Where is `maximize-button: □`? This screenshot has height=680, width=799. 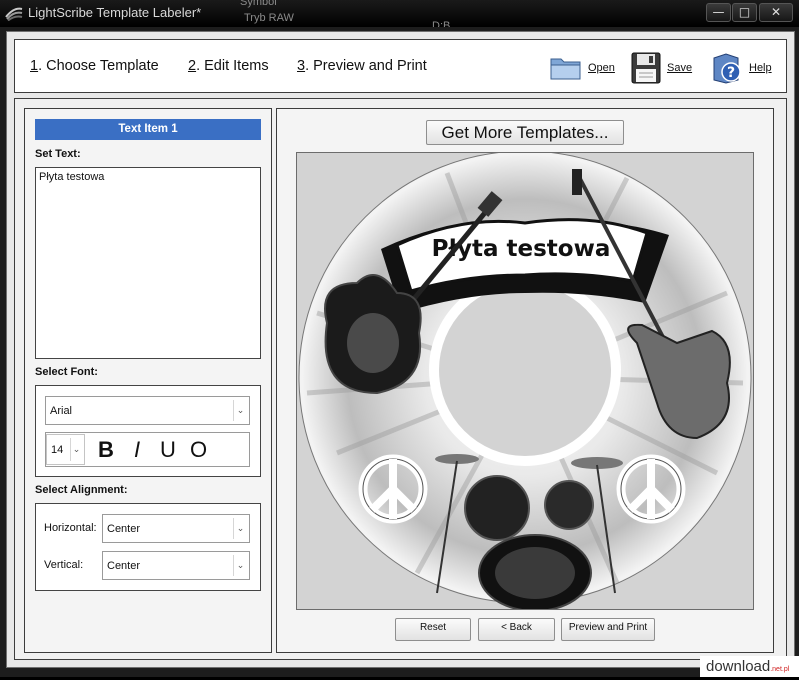 maximize-button: □ is located at coordinates (744, 12).